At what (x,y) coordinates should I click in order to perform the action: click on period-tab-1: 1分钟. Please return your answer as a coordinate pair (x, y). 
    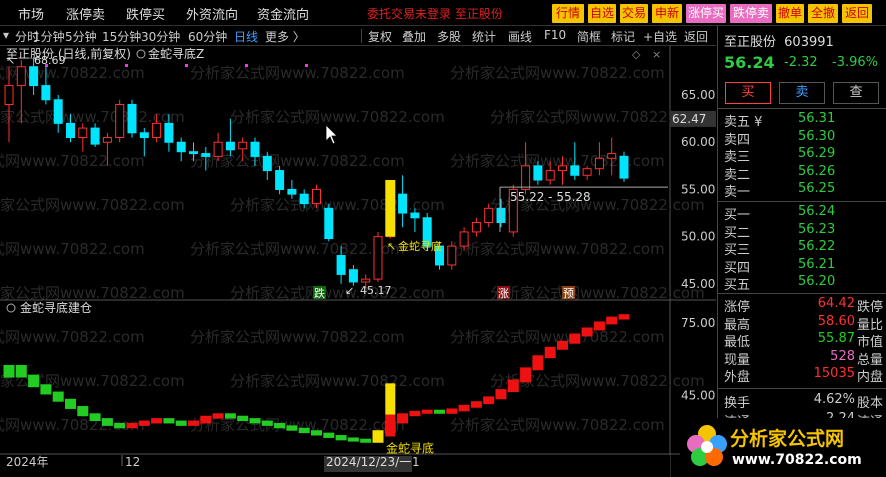
    Looking at the image, I should click on (49, 36).